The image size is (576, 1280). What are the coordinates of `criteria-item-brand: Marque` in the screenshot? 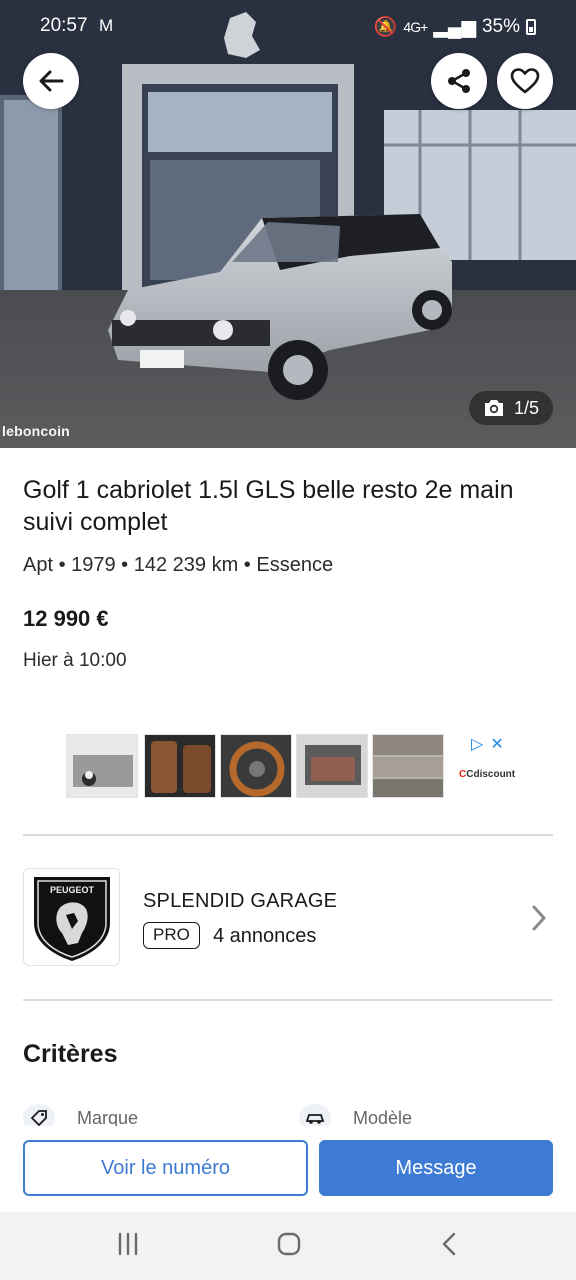 It's located at (80, 1115).